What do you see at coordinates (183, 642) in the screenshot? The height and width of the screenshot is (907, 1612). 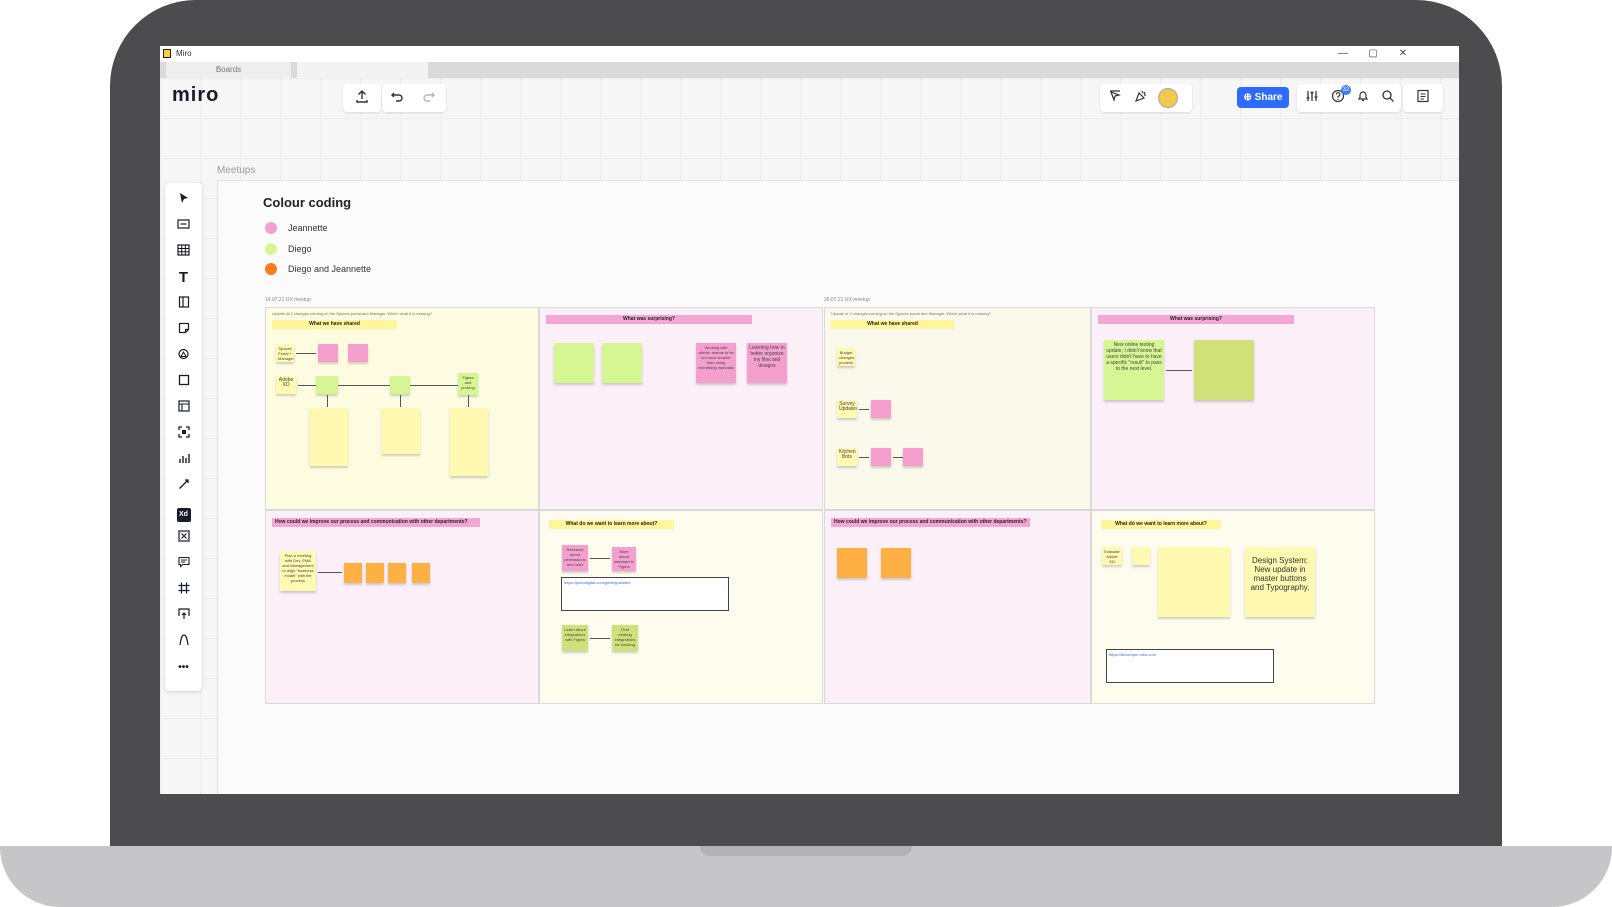 I see `curve-icon` at bounding box center [183, 642].